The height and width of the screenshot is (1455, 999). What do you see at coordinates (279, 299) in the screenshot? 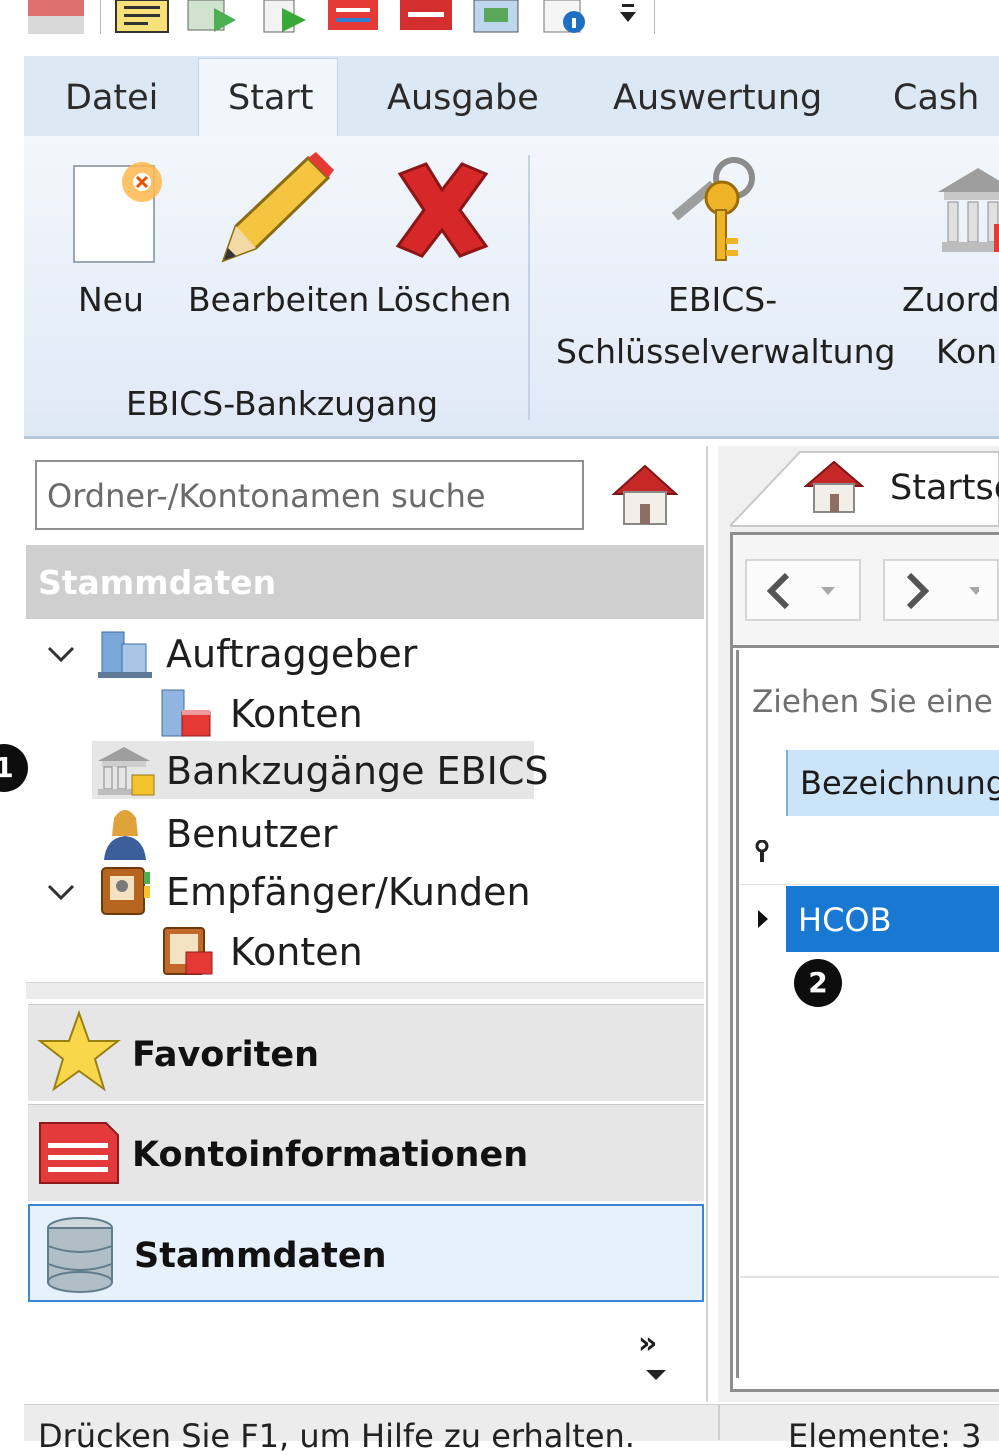
I see `edit-label: Bearbeiten` at bounding box center [279, 299].